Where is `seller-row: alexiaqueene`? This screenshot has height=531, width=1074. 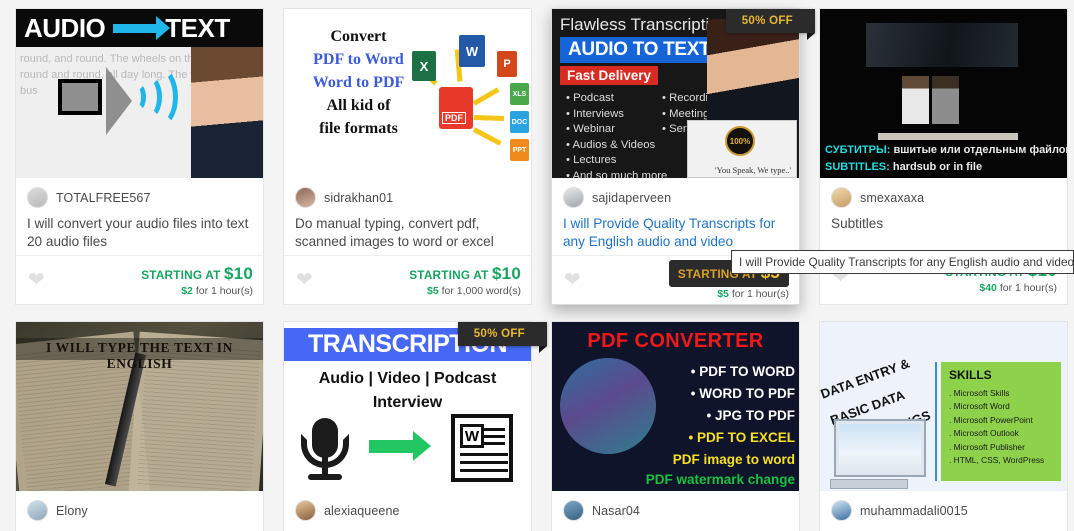 seller-row: alexiaqueene is located at coordinates (407, 510).